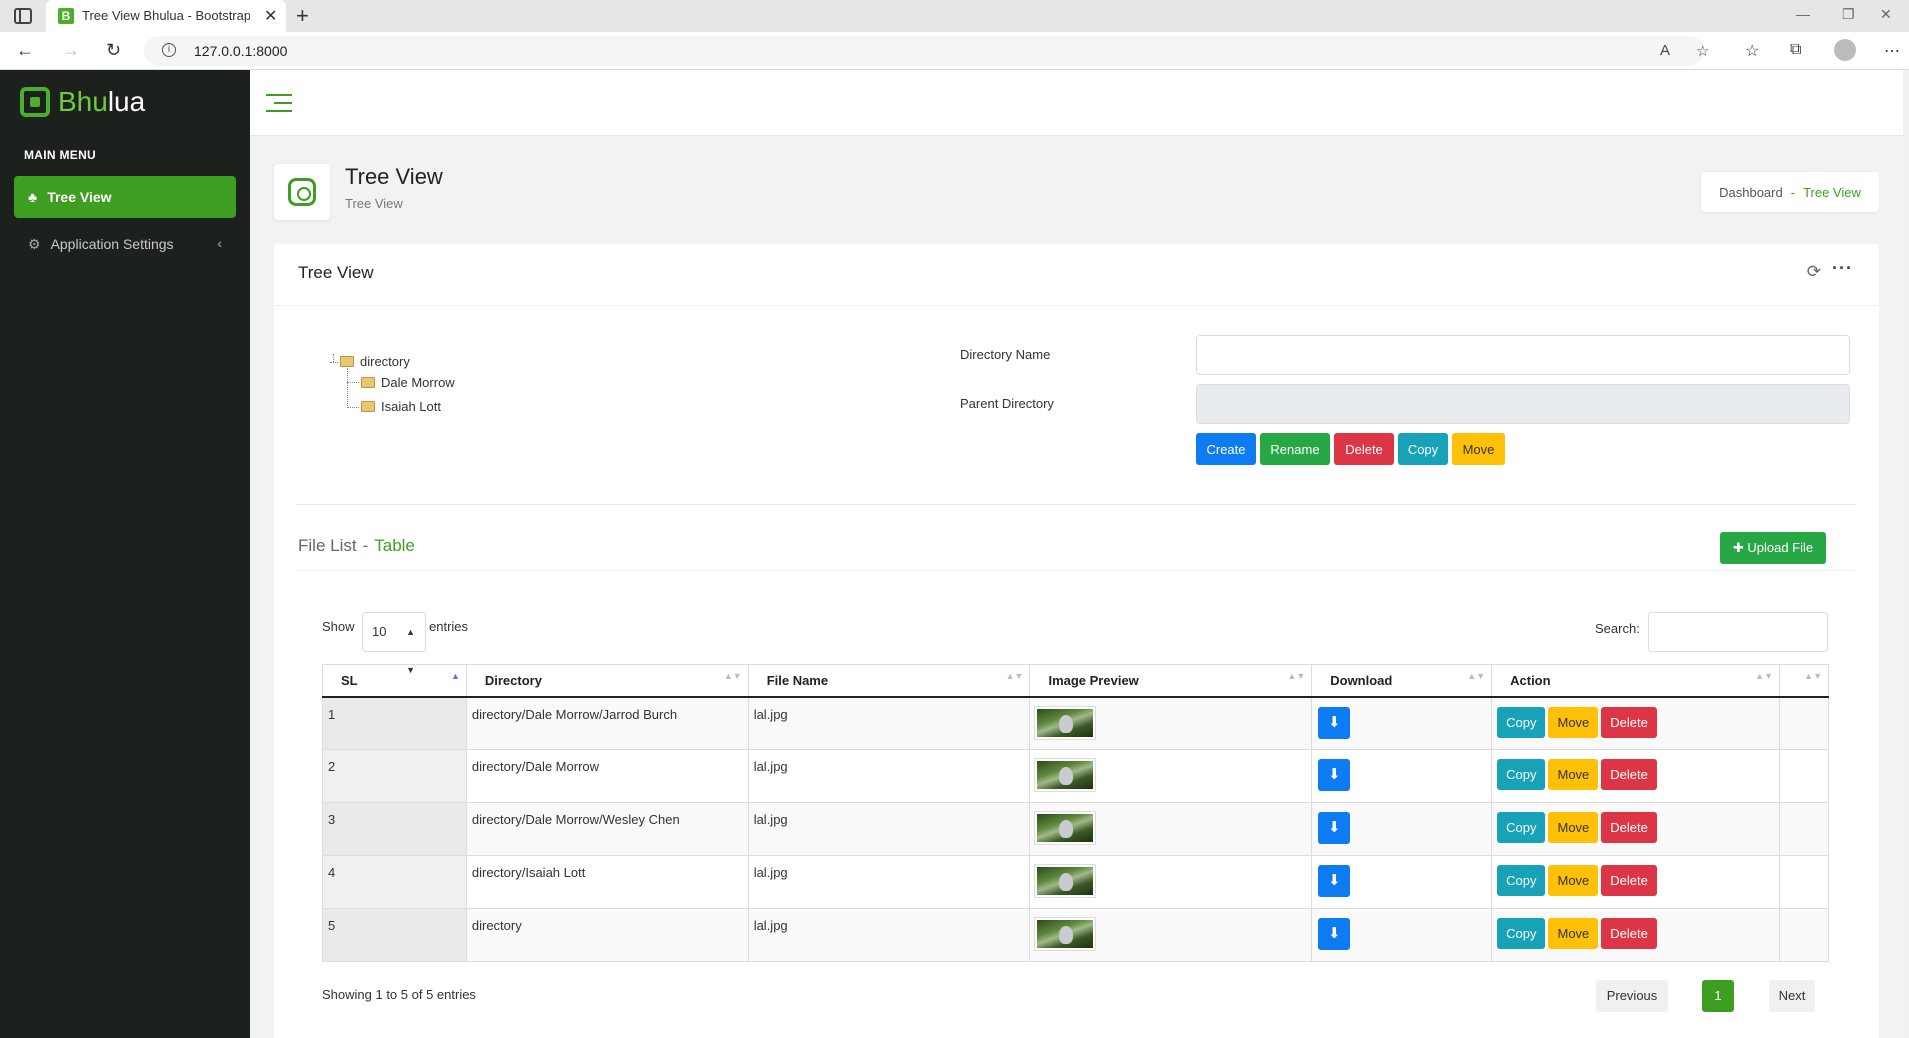 This screenshot has height=1038, width=1909. What do you see at coordinates (401, 406) in the screenshot?
I see `tree-node-child: Isaiah Lott` at bounding box center [401, 406].